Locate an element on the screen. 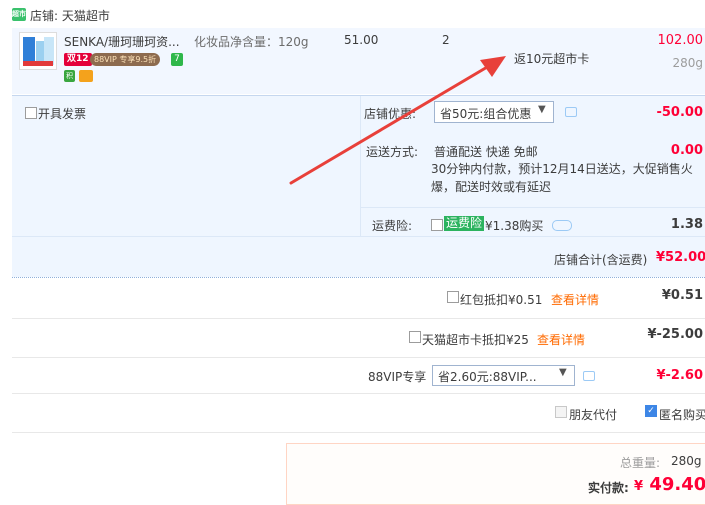 The image size is (705, 505). shipping-fee: 0.00 is located at coordinates (686, 150).